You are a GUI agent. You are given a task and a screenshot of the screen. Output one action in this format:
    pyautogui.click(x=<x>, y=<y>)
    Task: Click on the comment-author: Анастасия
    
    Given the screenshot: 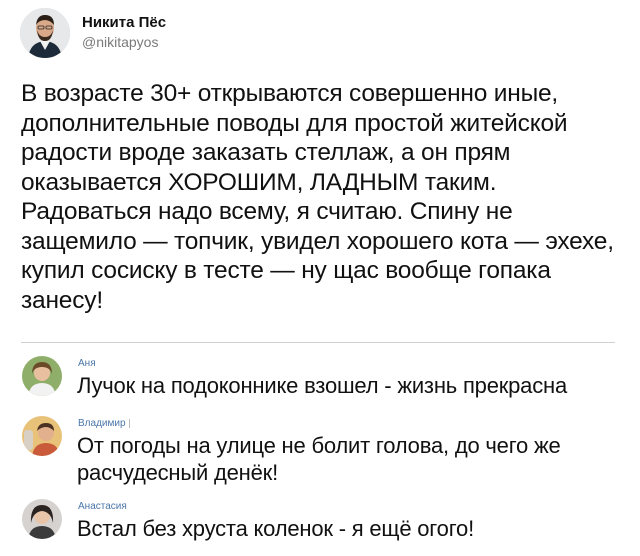 What is the action you would take?
    pyautogui.click(x=102, y=506)
    